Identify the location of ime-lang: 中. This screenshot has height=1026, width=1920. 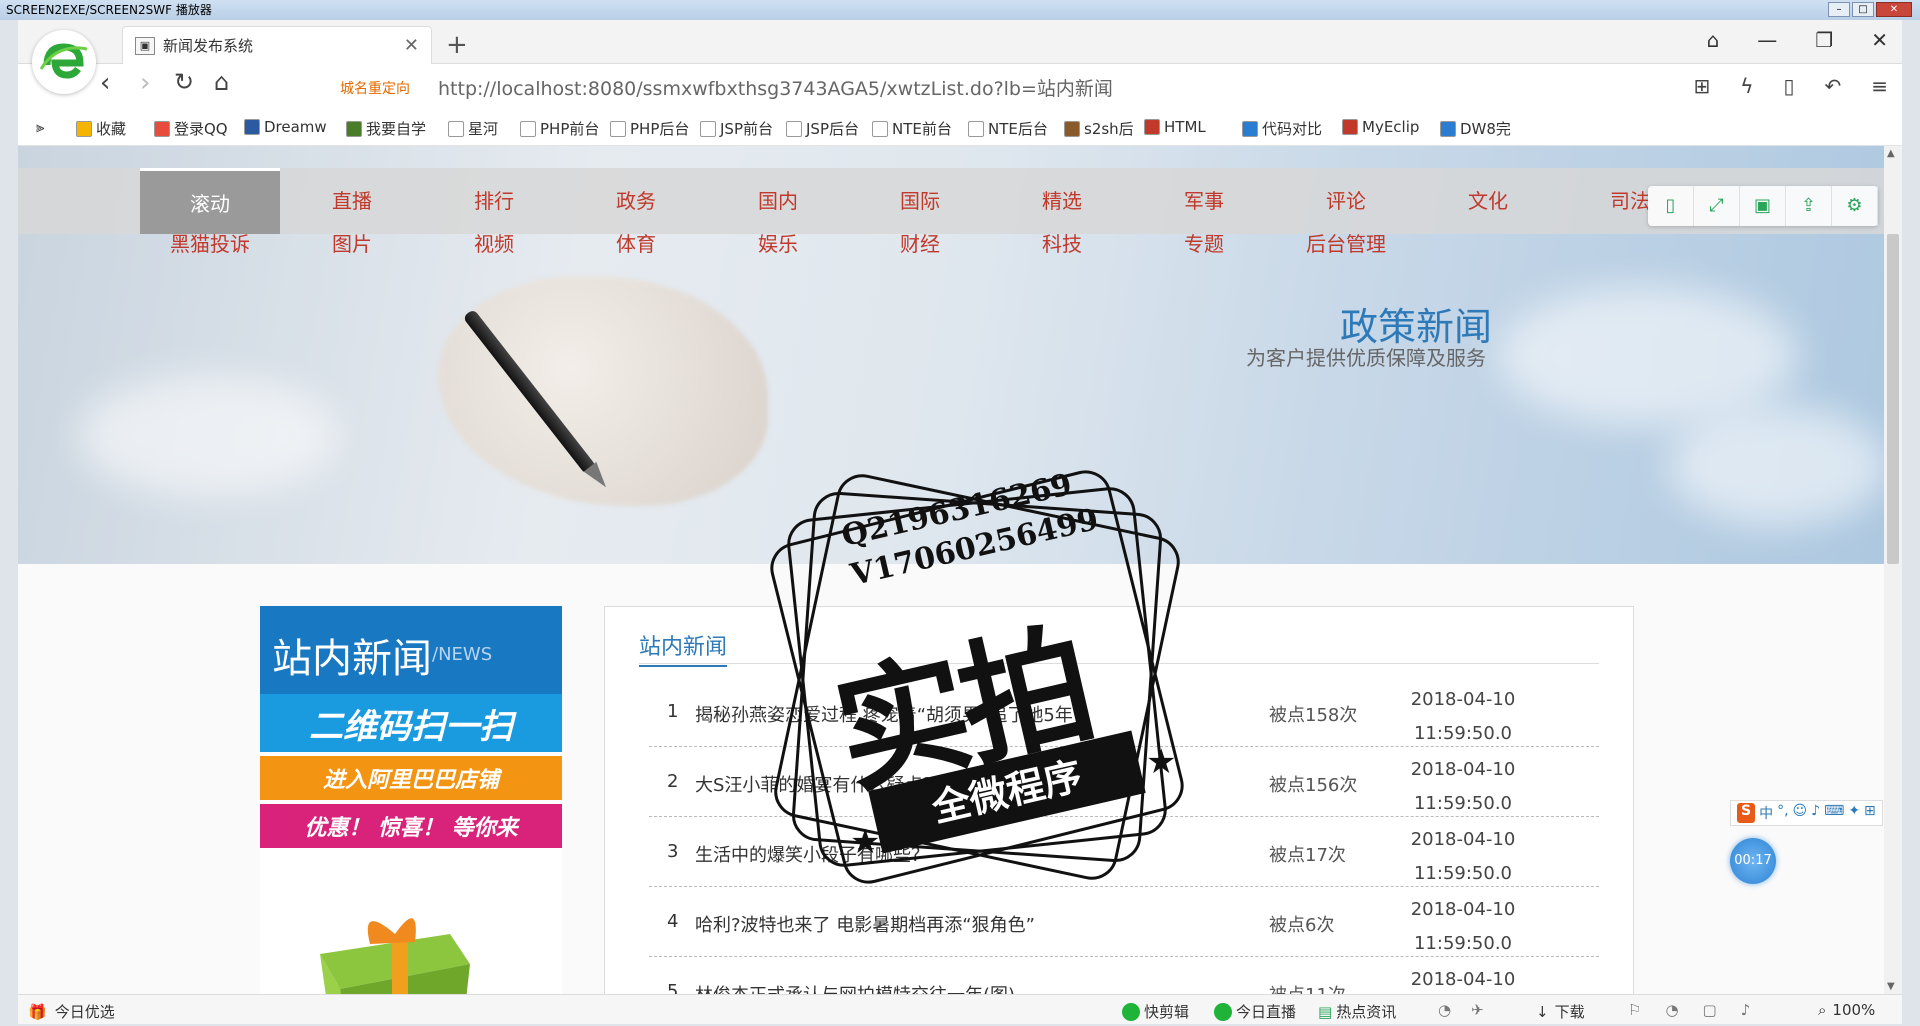
(1766, 813).